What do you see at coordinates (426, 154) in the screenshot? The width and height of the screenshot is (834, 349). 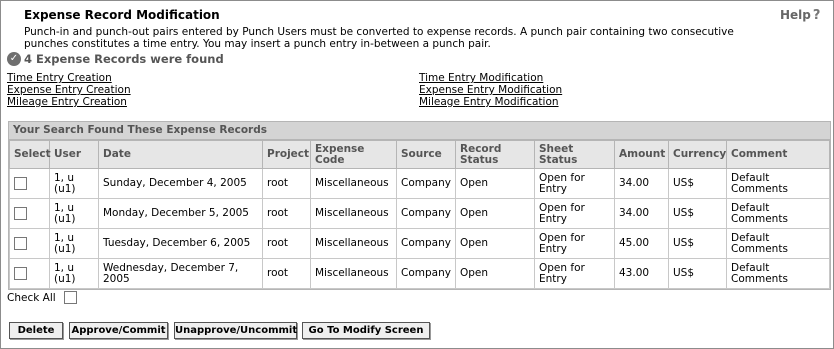 I see `col-source: Source` at bounding box center [426, 154].